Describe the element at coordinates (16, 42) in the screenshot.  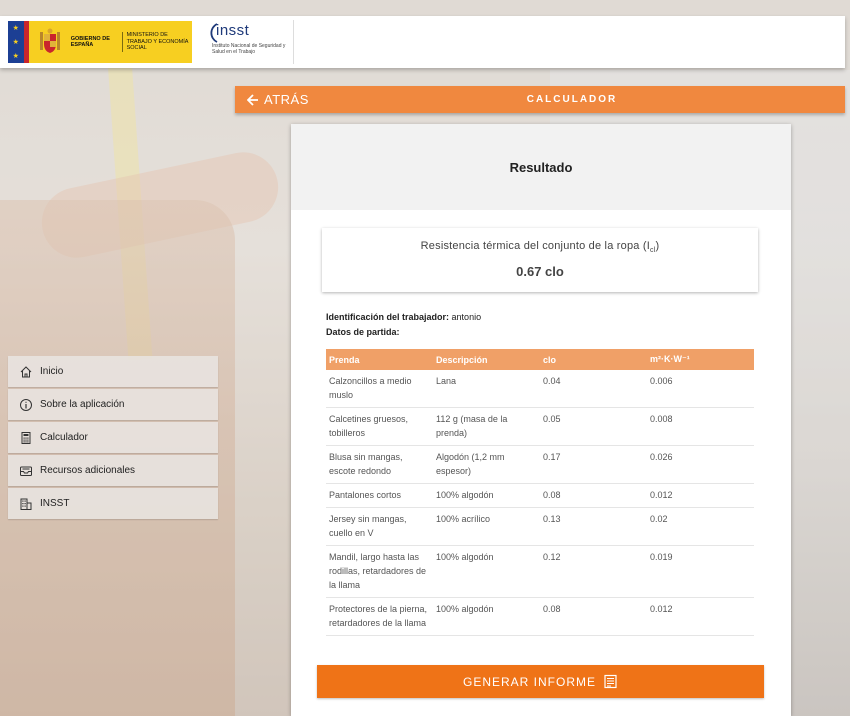
I see `eu-stars-strip: ★ ★ ★` at that location.